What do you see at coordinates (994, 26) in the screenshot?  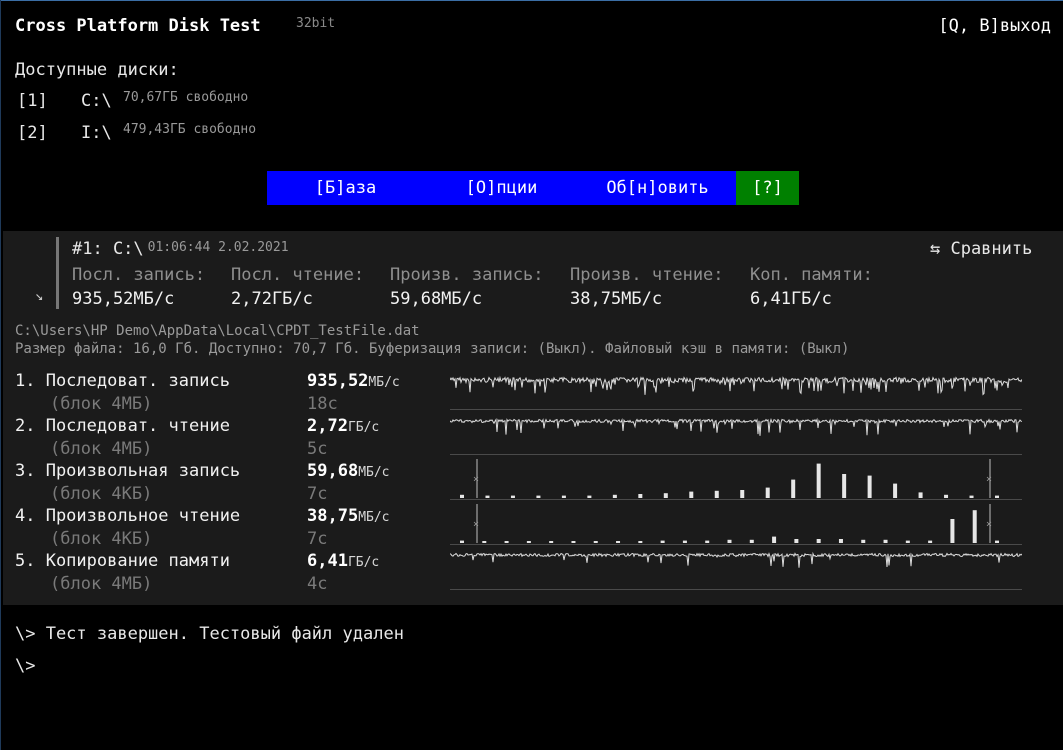 I see `exit-button: [Q, B]выход` at bounding box center [994, 26].